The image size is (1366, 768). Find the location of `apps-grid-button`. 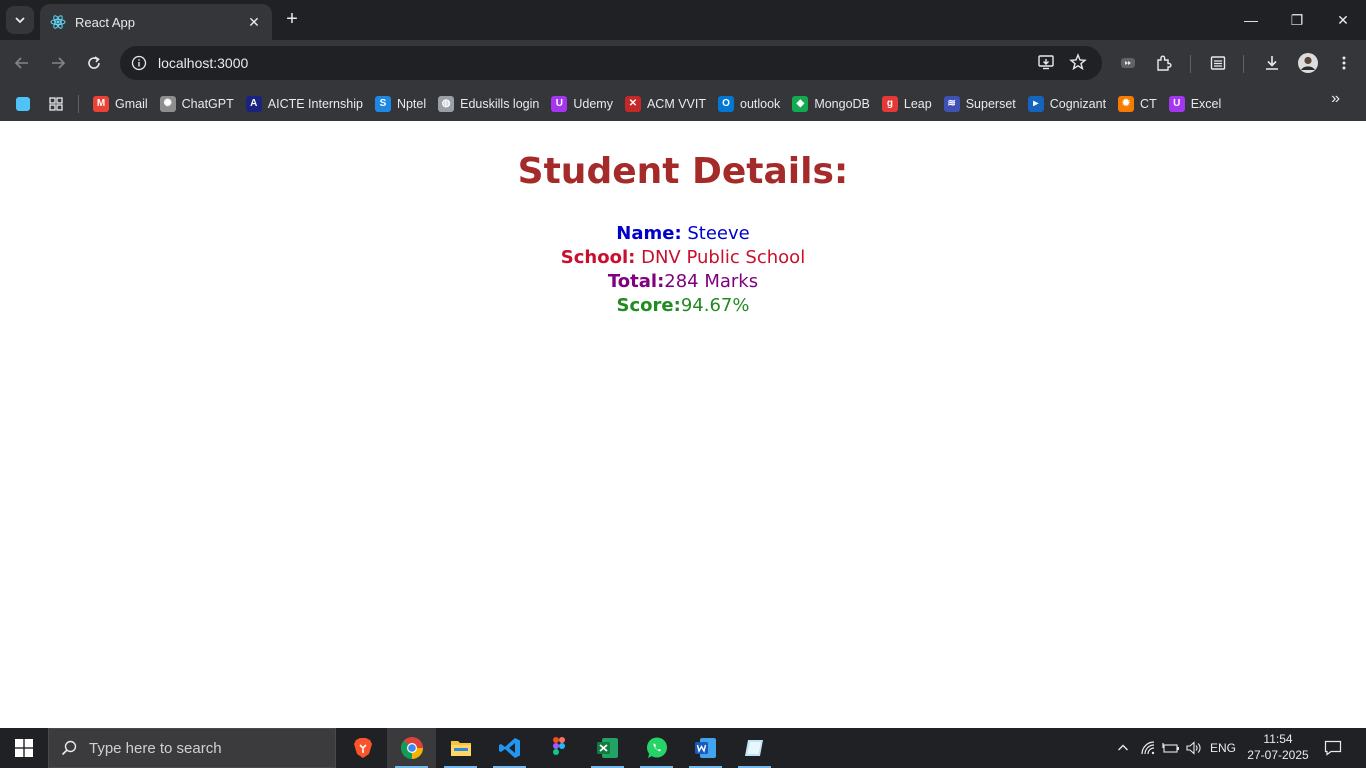

apps-grid-button is located at coordinates (56, 104).